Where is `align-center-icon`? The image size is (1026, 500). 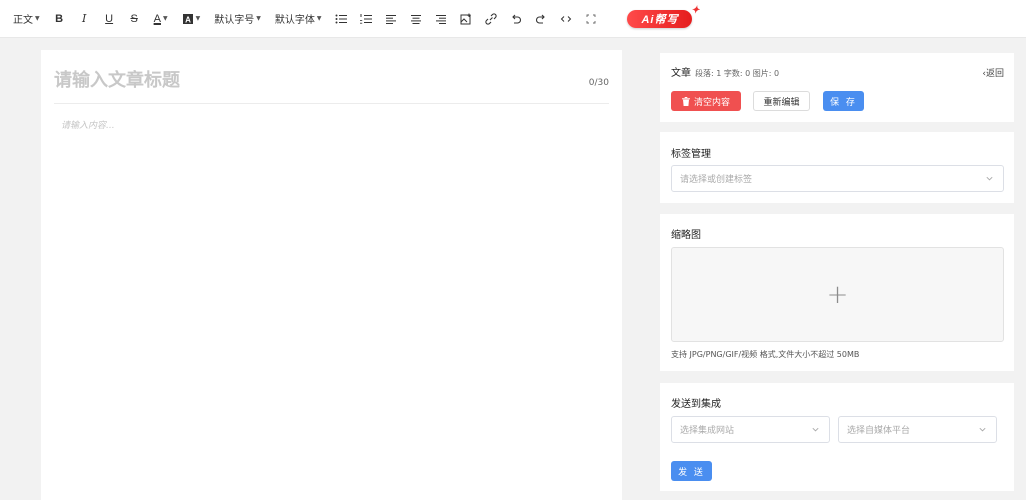 align-center-icon is located at coordinates (415, 19).